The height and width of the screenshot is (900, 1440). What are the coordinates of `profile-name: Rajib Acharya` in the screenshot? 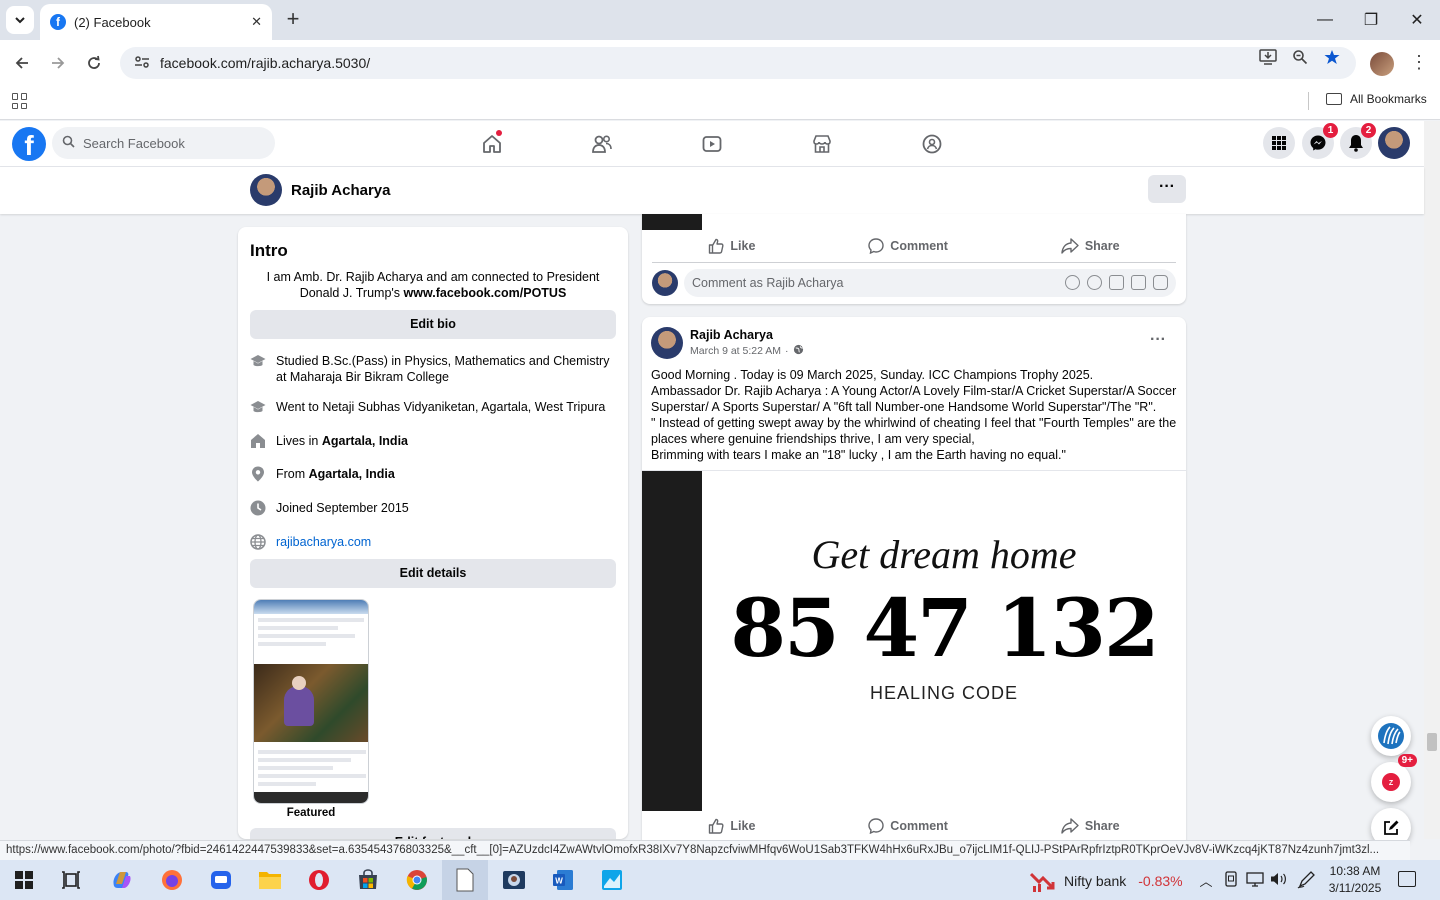 It's located at (341, 190).